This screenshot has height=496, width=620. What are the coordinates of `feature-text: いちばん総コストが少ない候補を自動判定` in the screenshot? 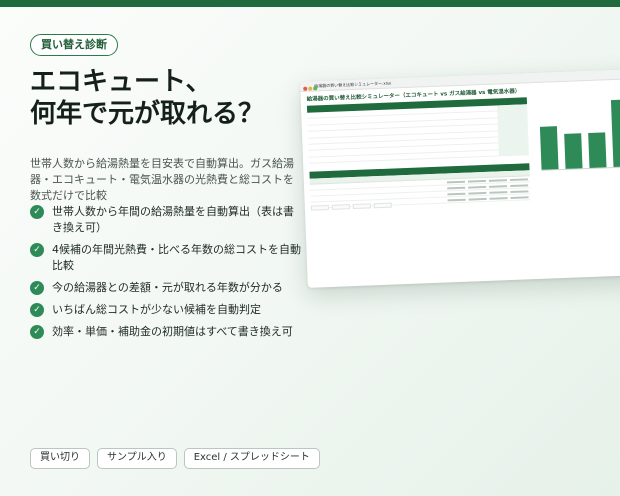 It's located at (156, 309).